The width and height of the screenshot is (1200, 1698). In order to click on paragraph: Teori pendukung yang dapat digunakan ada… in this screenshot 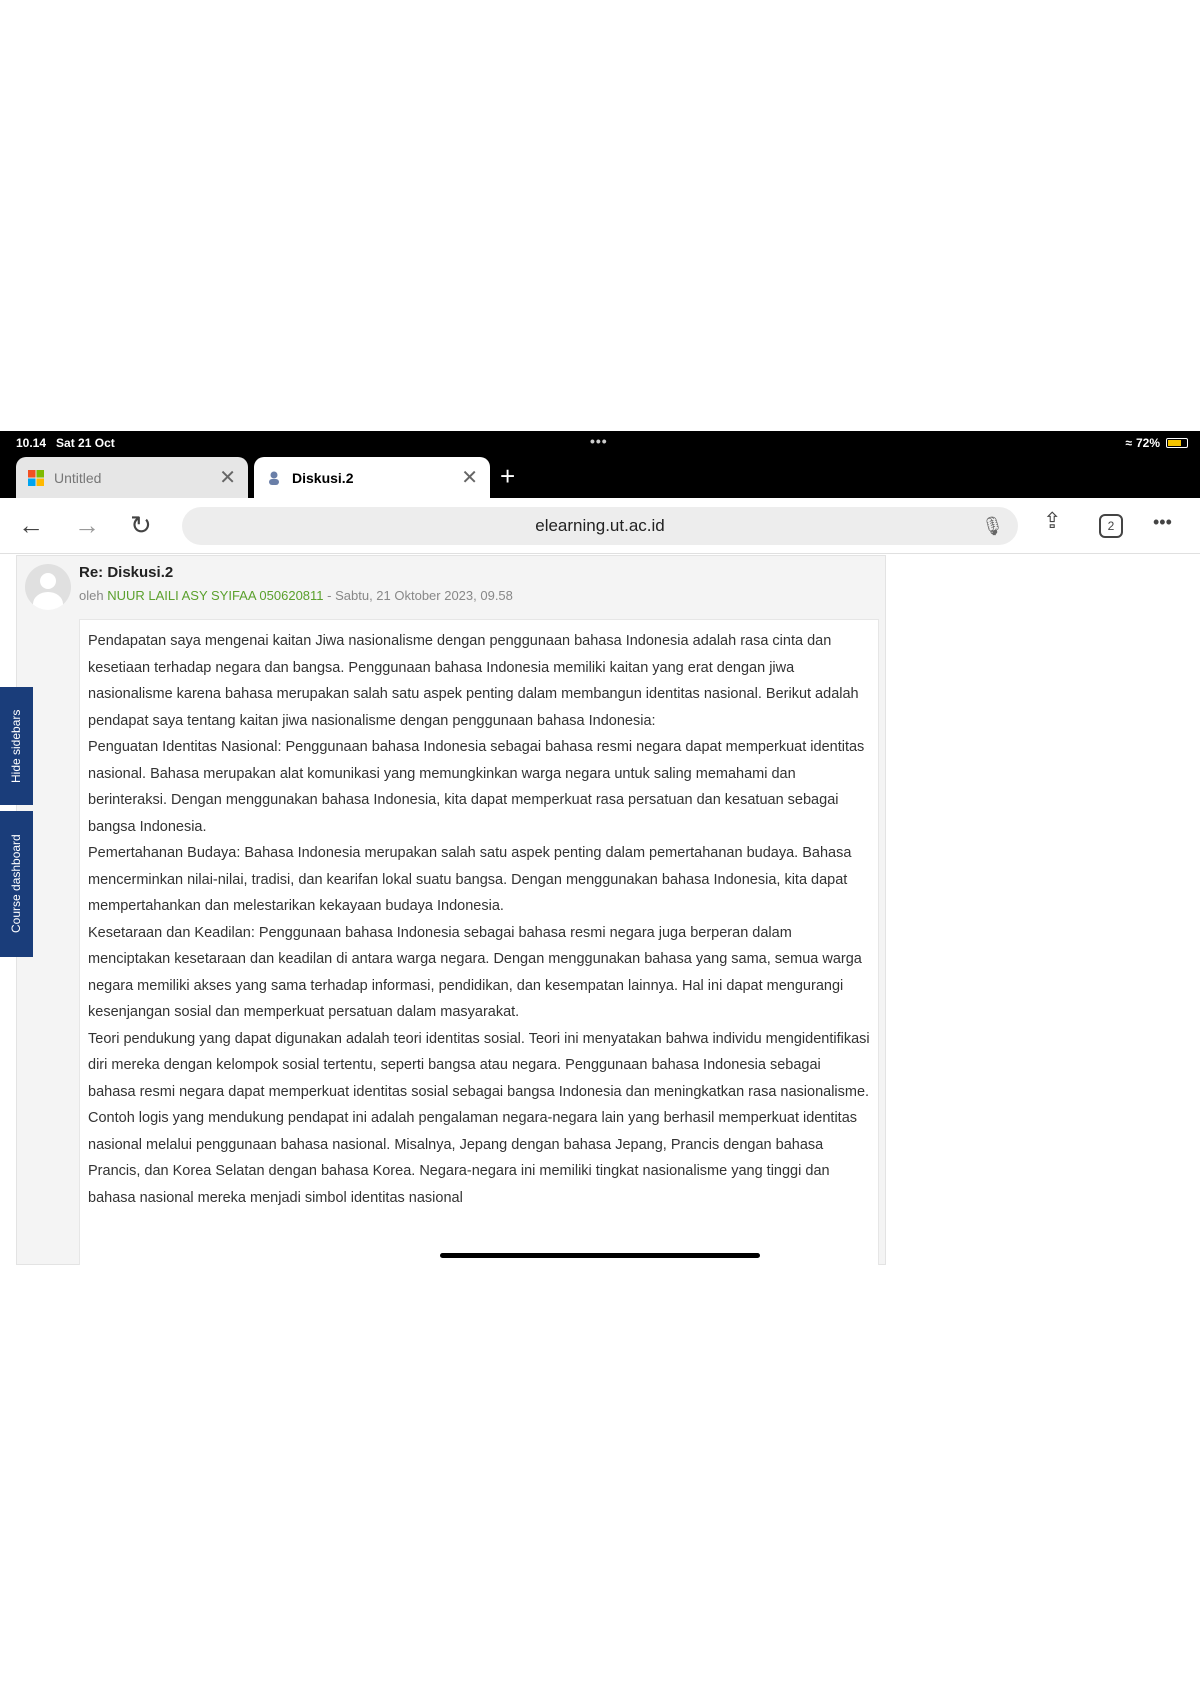, I will do `click(479, 1065)`.